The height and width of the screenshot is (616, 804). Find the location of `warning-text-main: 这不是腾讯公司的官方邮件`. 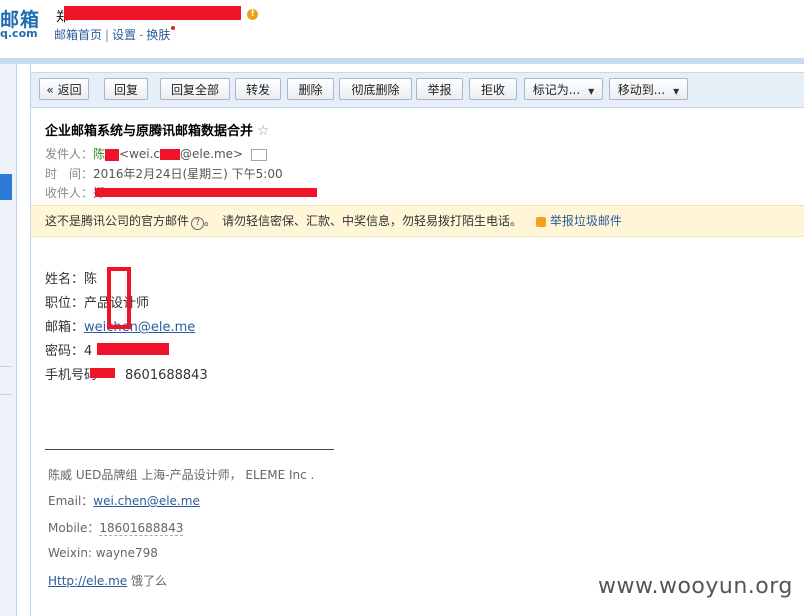

warning-text-main: 这不是腾讯公司的官方邮件 is located at coordinates (117, 221).